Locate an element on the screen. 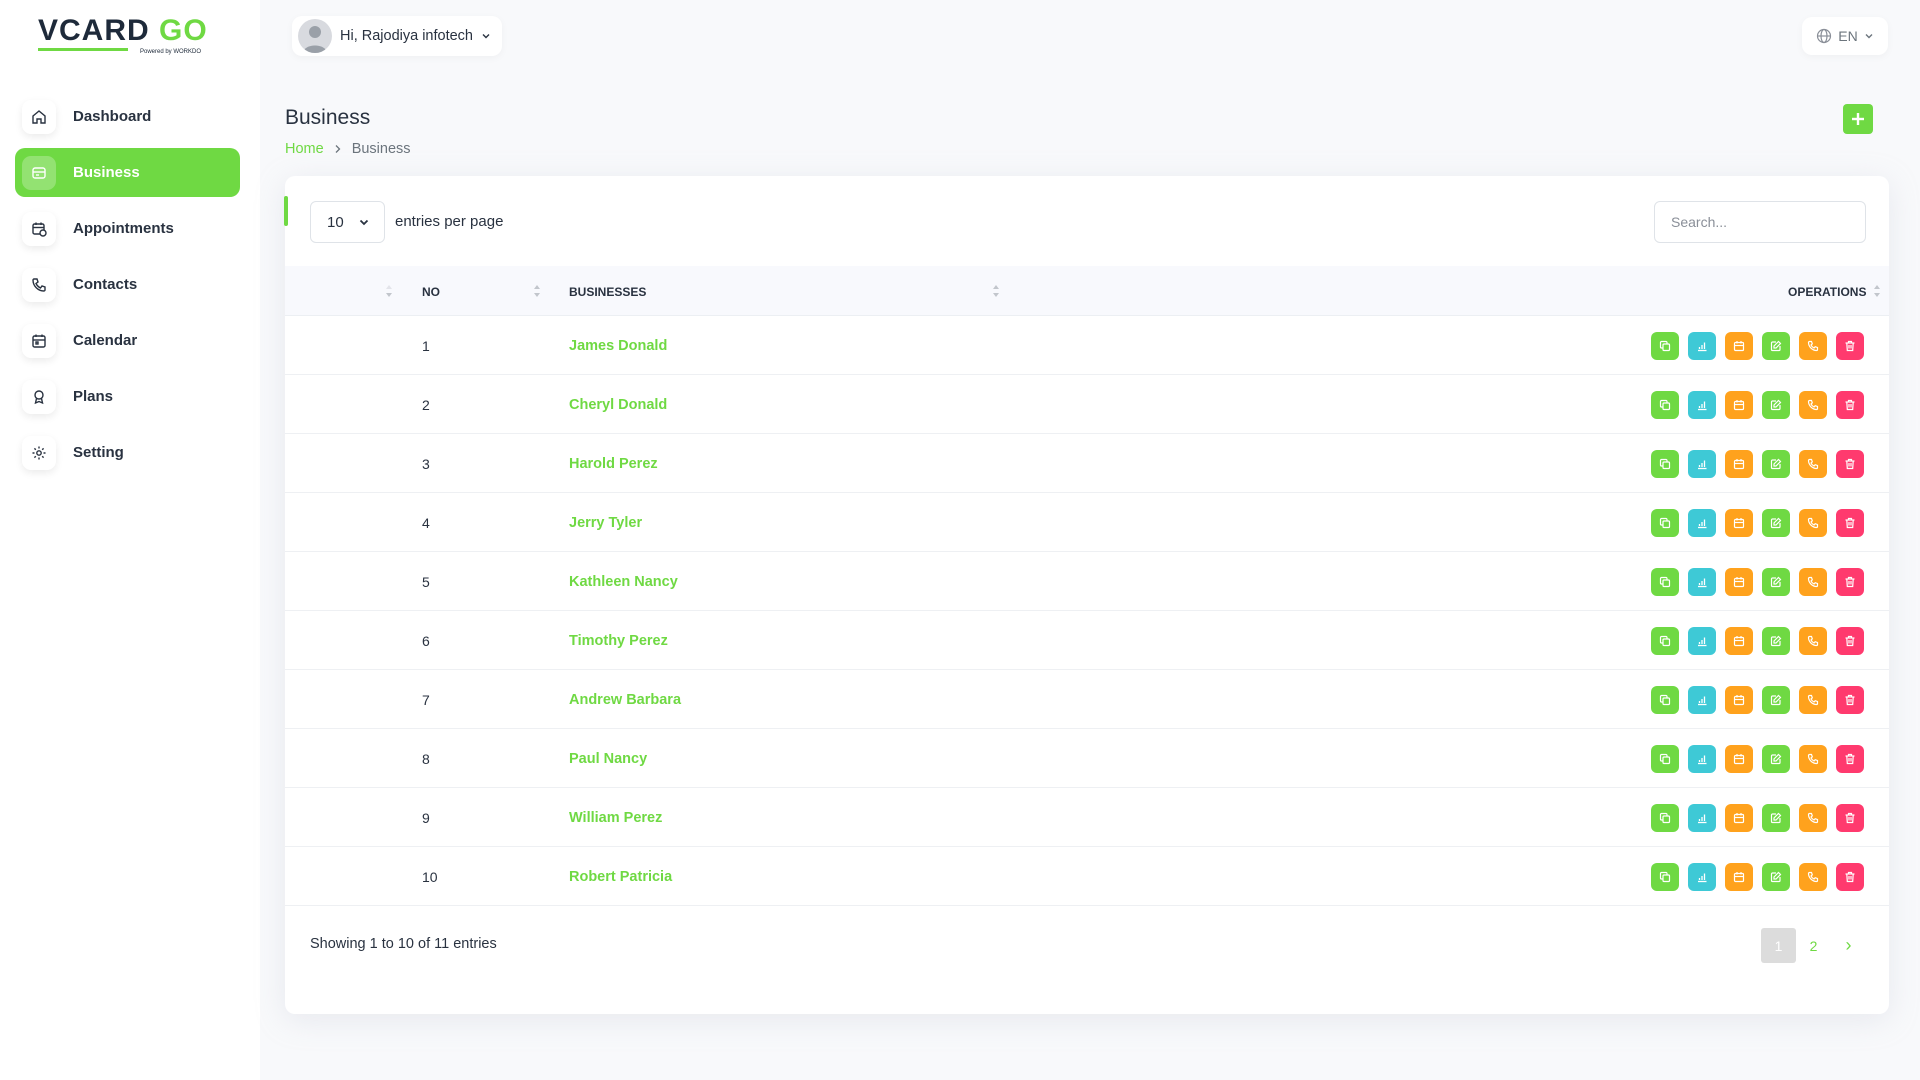 The height and width of the screenshot is (1080, 1920). business-name-link: Cheryl Donald is located at coordinates (618, 405).